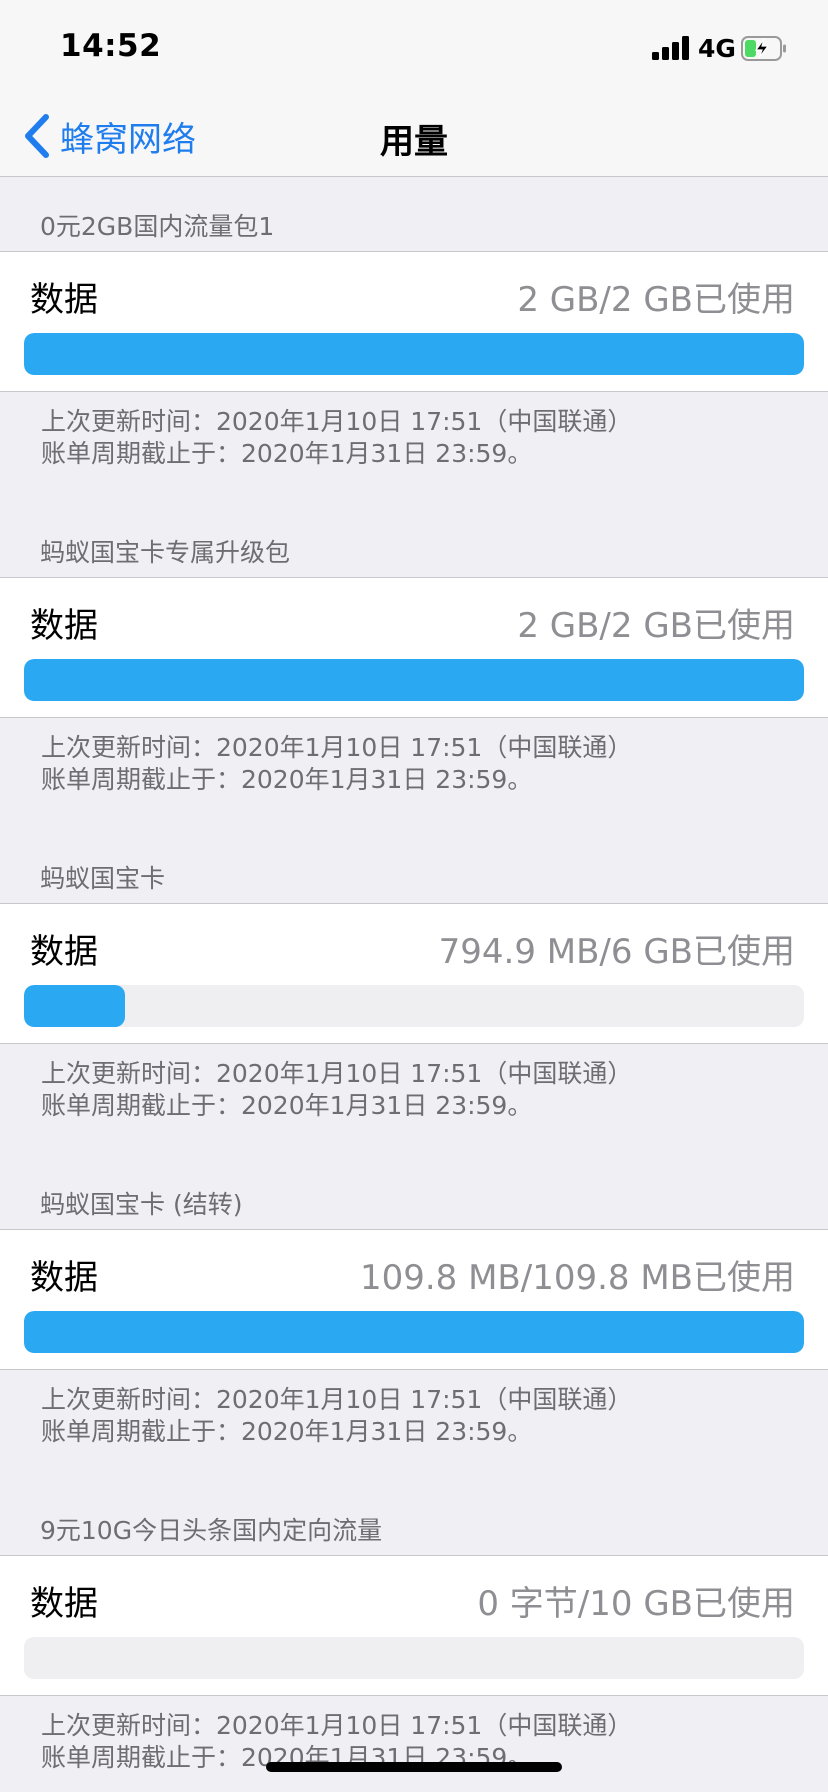  I want to click on section-header: 蚂蚁国宝卡 (结转), so click(141, 1204).